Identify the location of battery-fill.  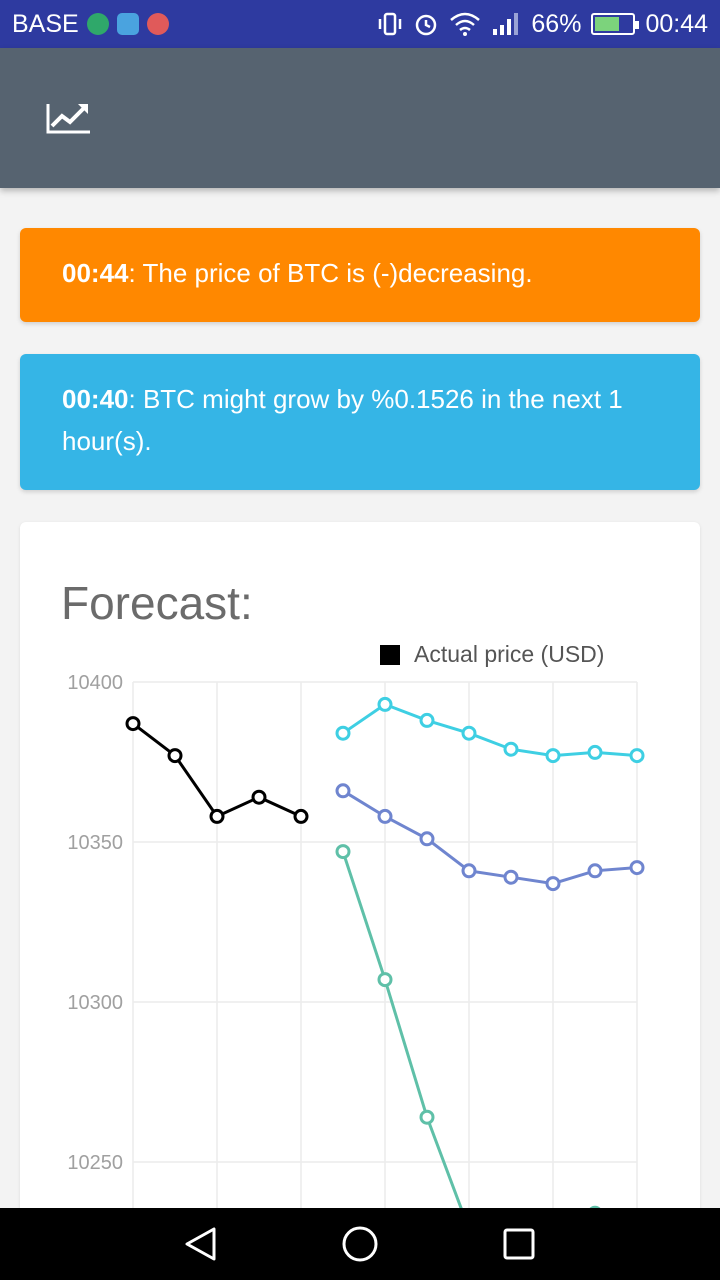
(607, 24).